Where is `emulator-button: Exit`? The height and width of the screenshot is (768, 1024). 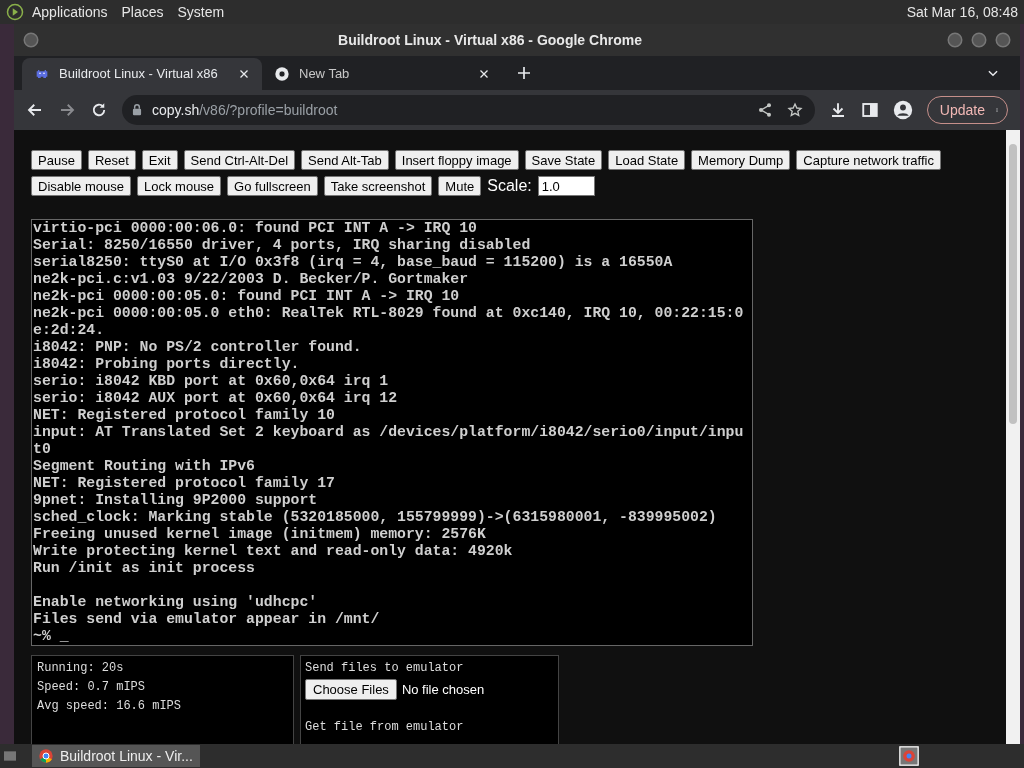
emulator-button: Exit is located at coordinates (159, 160).